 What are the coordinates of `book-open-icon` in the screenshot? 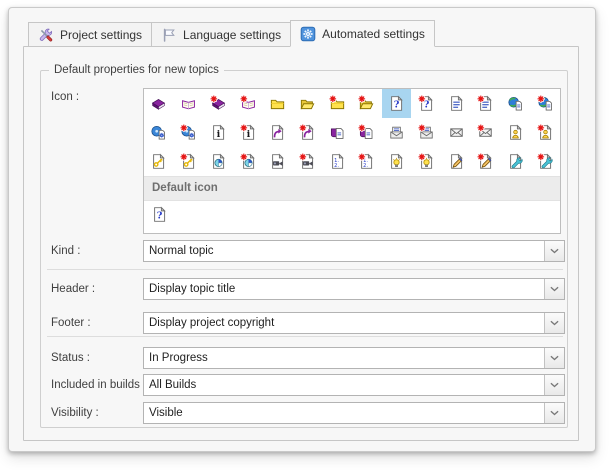 It's located at (189, 103).